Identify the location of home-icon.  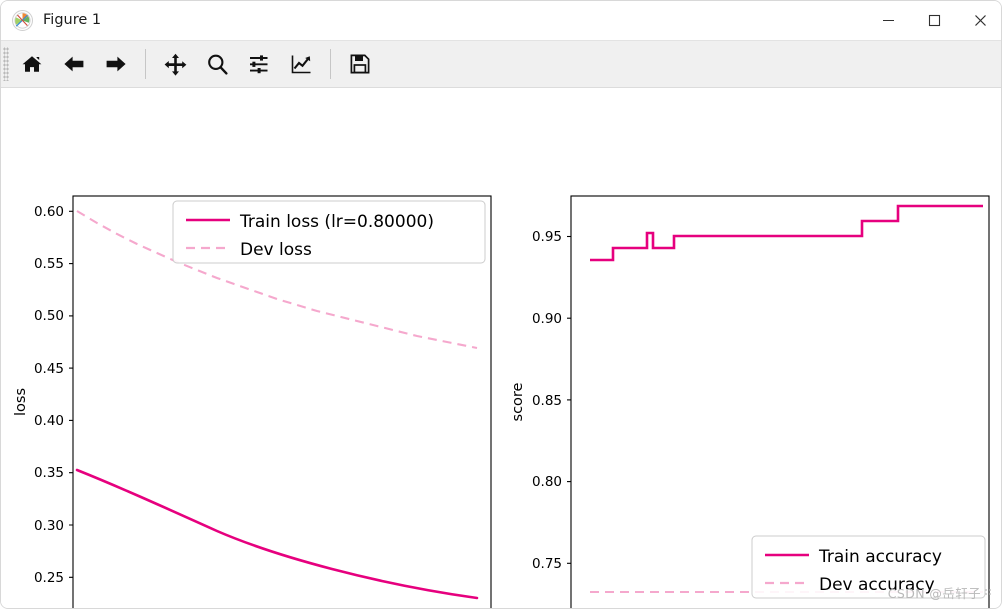
(32, 64).